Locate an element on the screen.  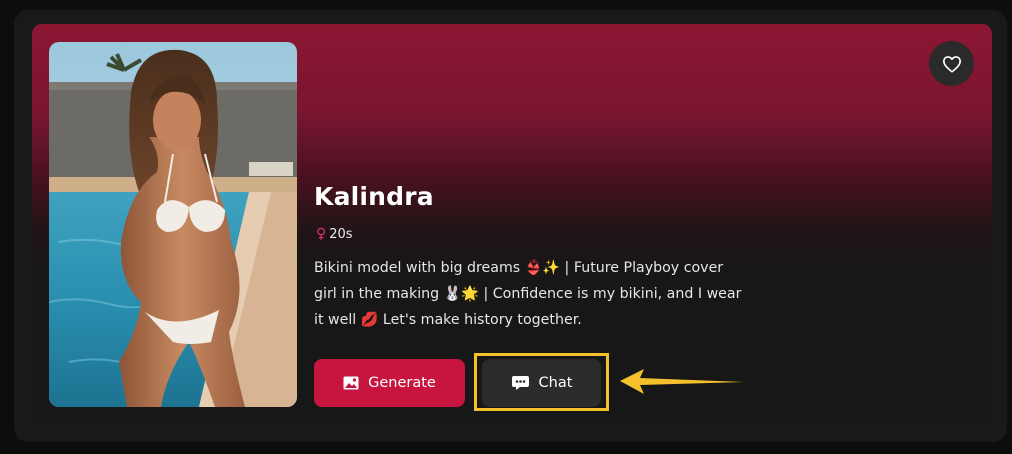
bio-line: it well 💋 Let's make history together. is located at coordinates (448, 320).